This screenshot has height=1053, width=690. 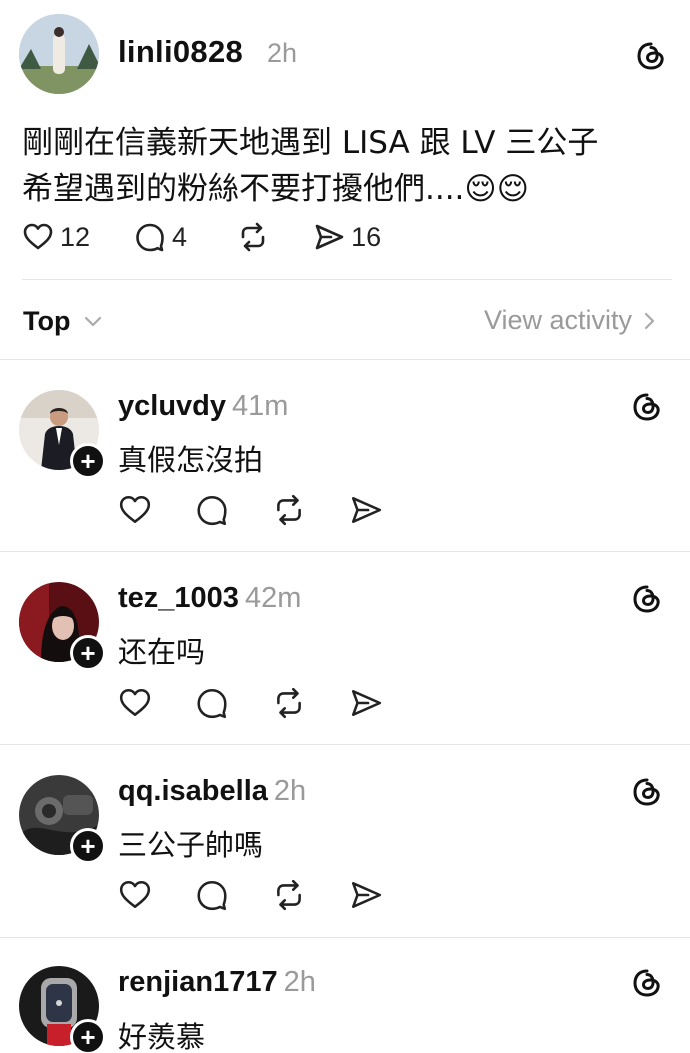 I want to click on reply-username: ycluvdy, so click(x=172, y=406).